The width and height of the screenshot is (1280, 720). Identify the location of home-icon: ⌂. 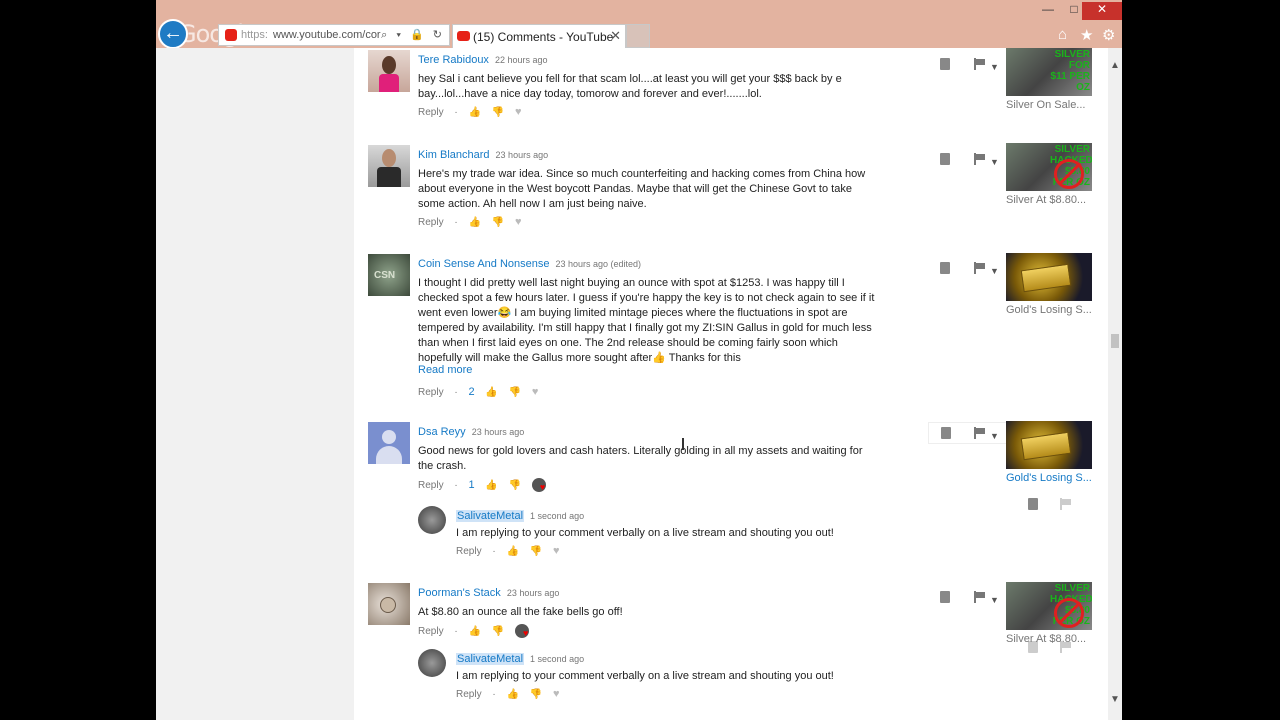
(1062, 34).